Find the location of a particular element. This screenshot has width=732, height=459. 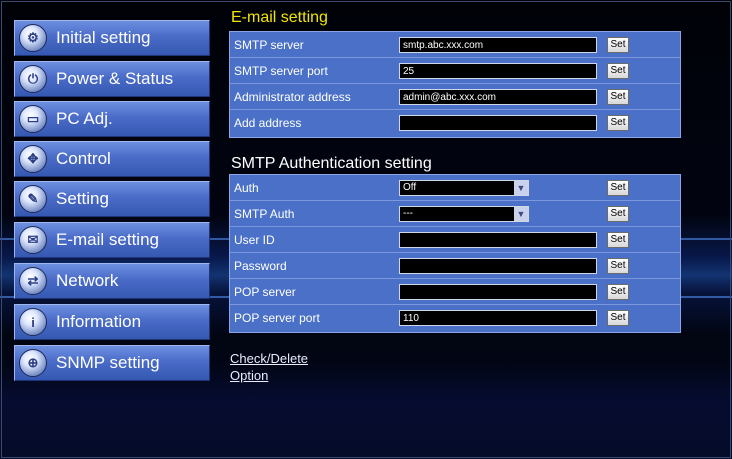

password-input is located at coordinates (498, 266).